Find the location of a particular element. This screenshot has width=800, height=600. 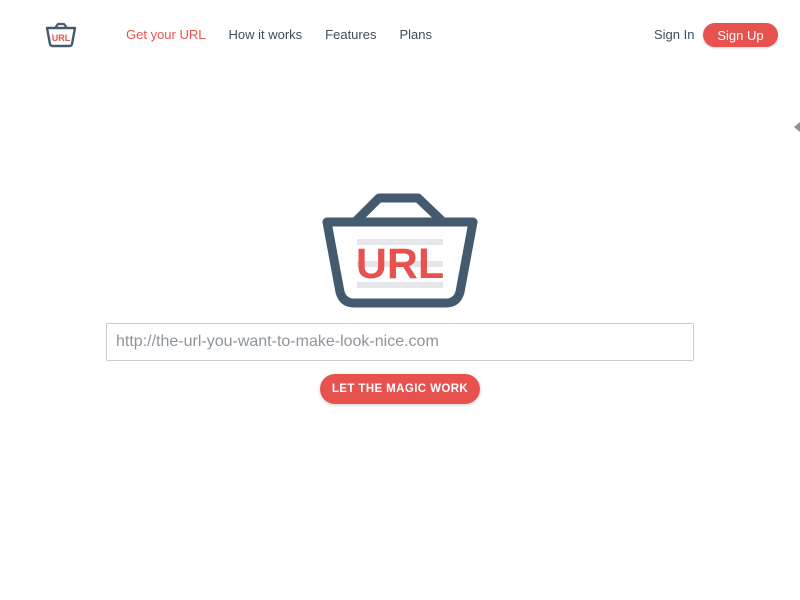

nav-get-your-url: Get your URL is located at coordinates (165, 35).